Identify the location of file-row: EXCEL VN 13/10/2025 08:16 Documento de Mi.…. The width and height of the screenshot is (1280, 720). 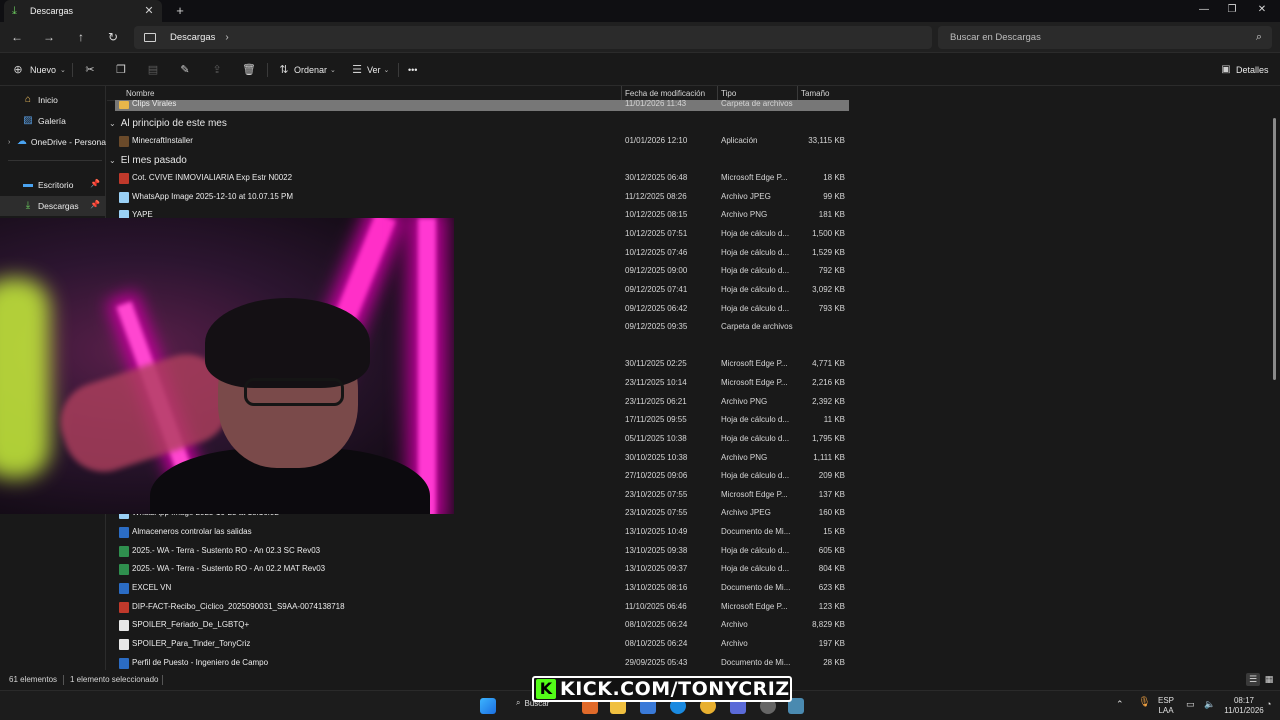
(482, 588).